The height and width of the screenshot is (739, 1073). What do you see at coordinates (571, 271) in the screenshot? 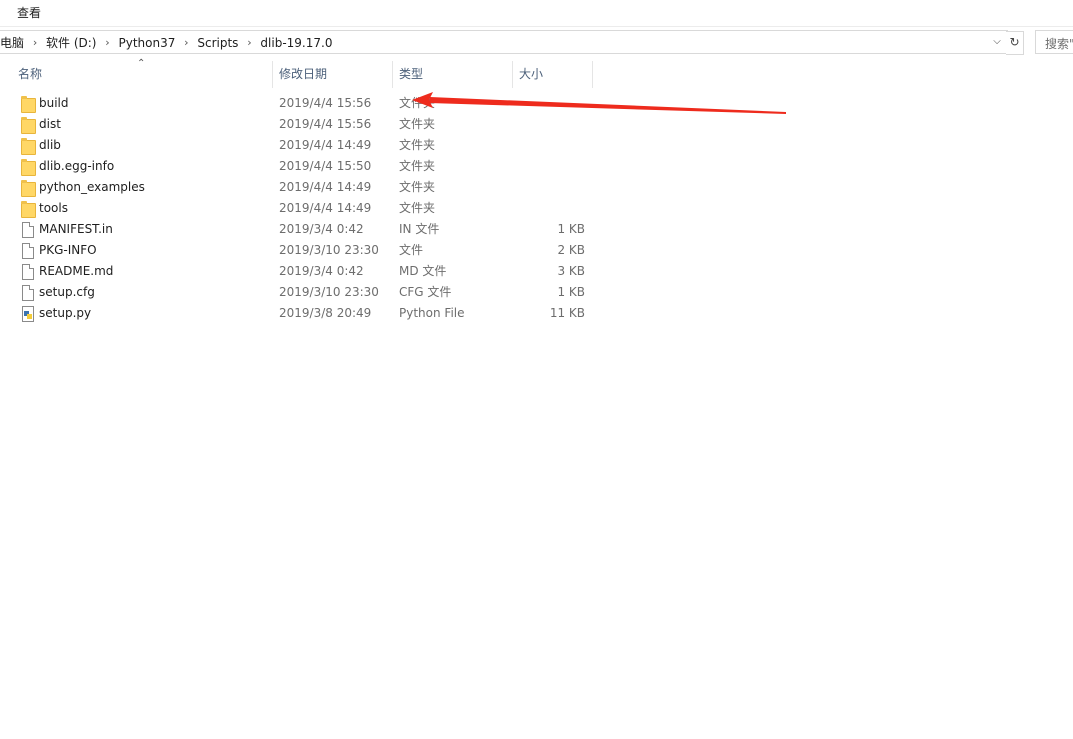
I see `file-size: 3 KB` at bounding box center [571, 271].